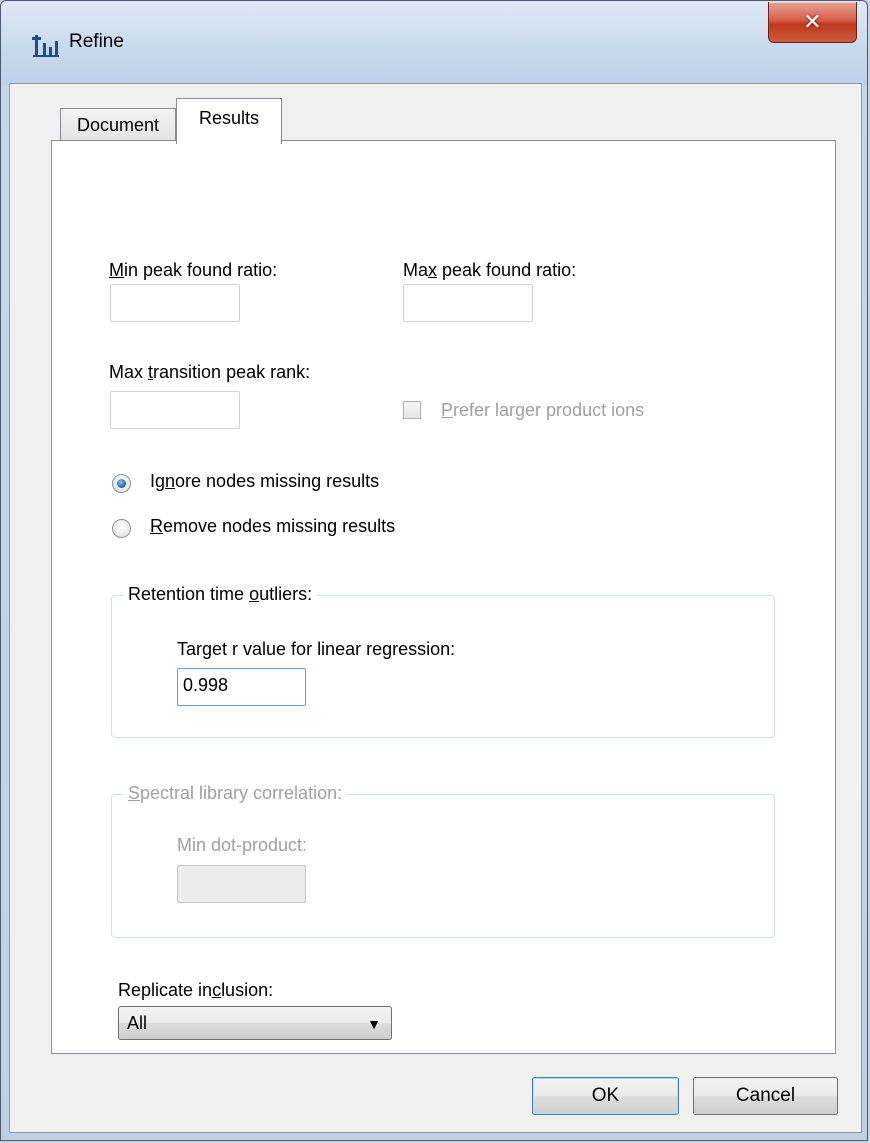 The image size is (870, 1143). What do you see at coordinates (241, 687) in the screenshot?
I see `target-r-value-input: 0.998` at bounding box center [241, 687].